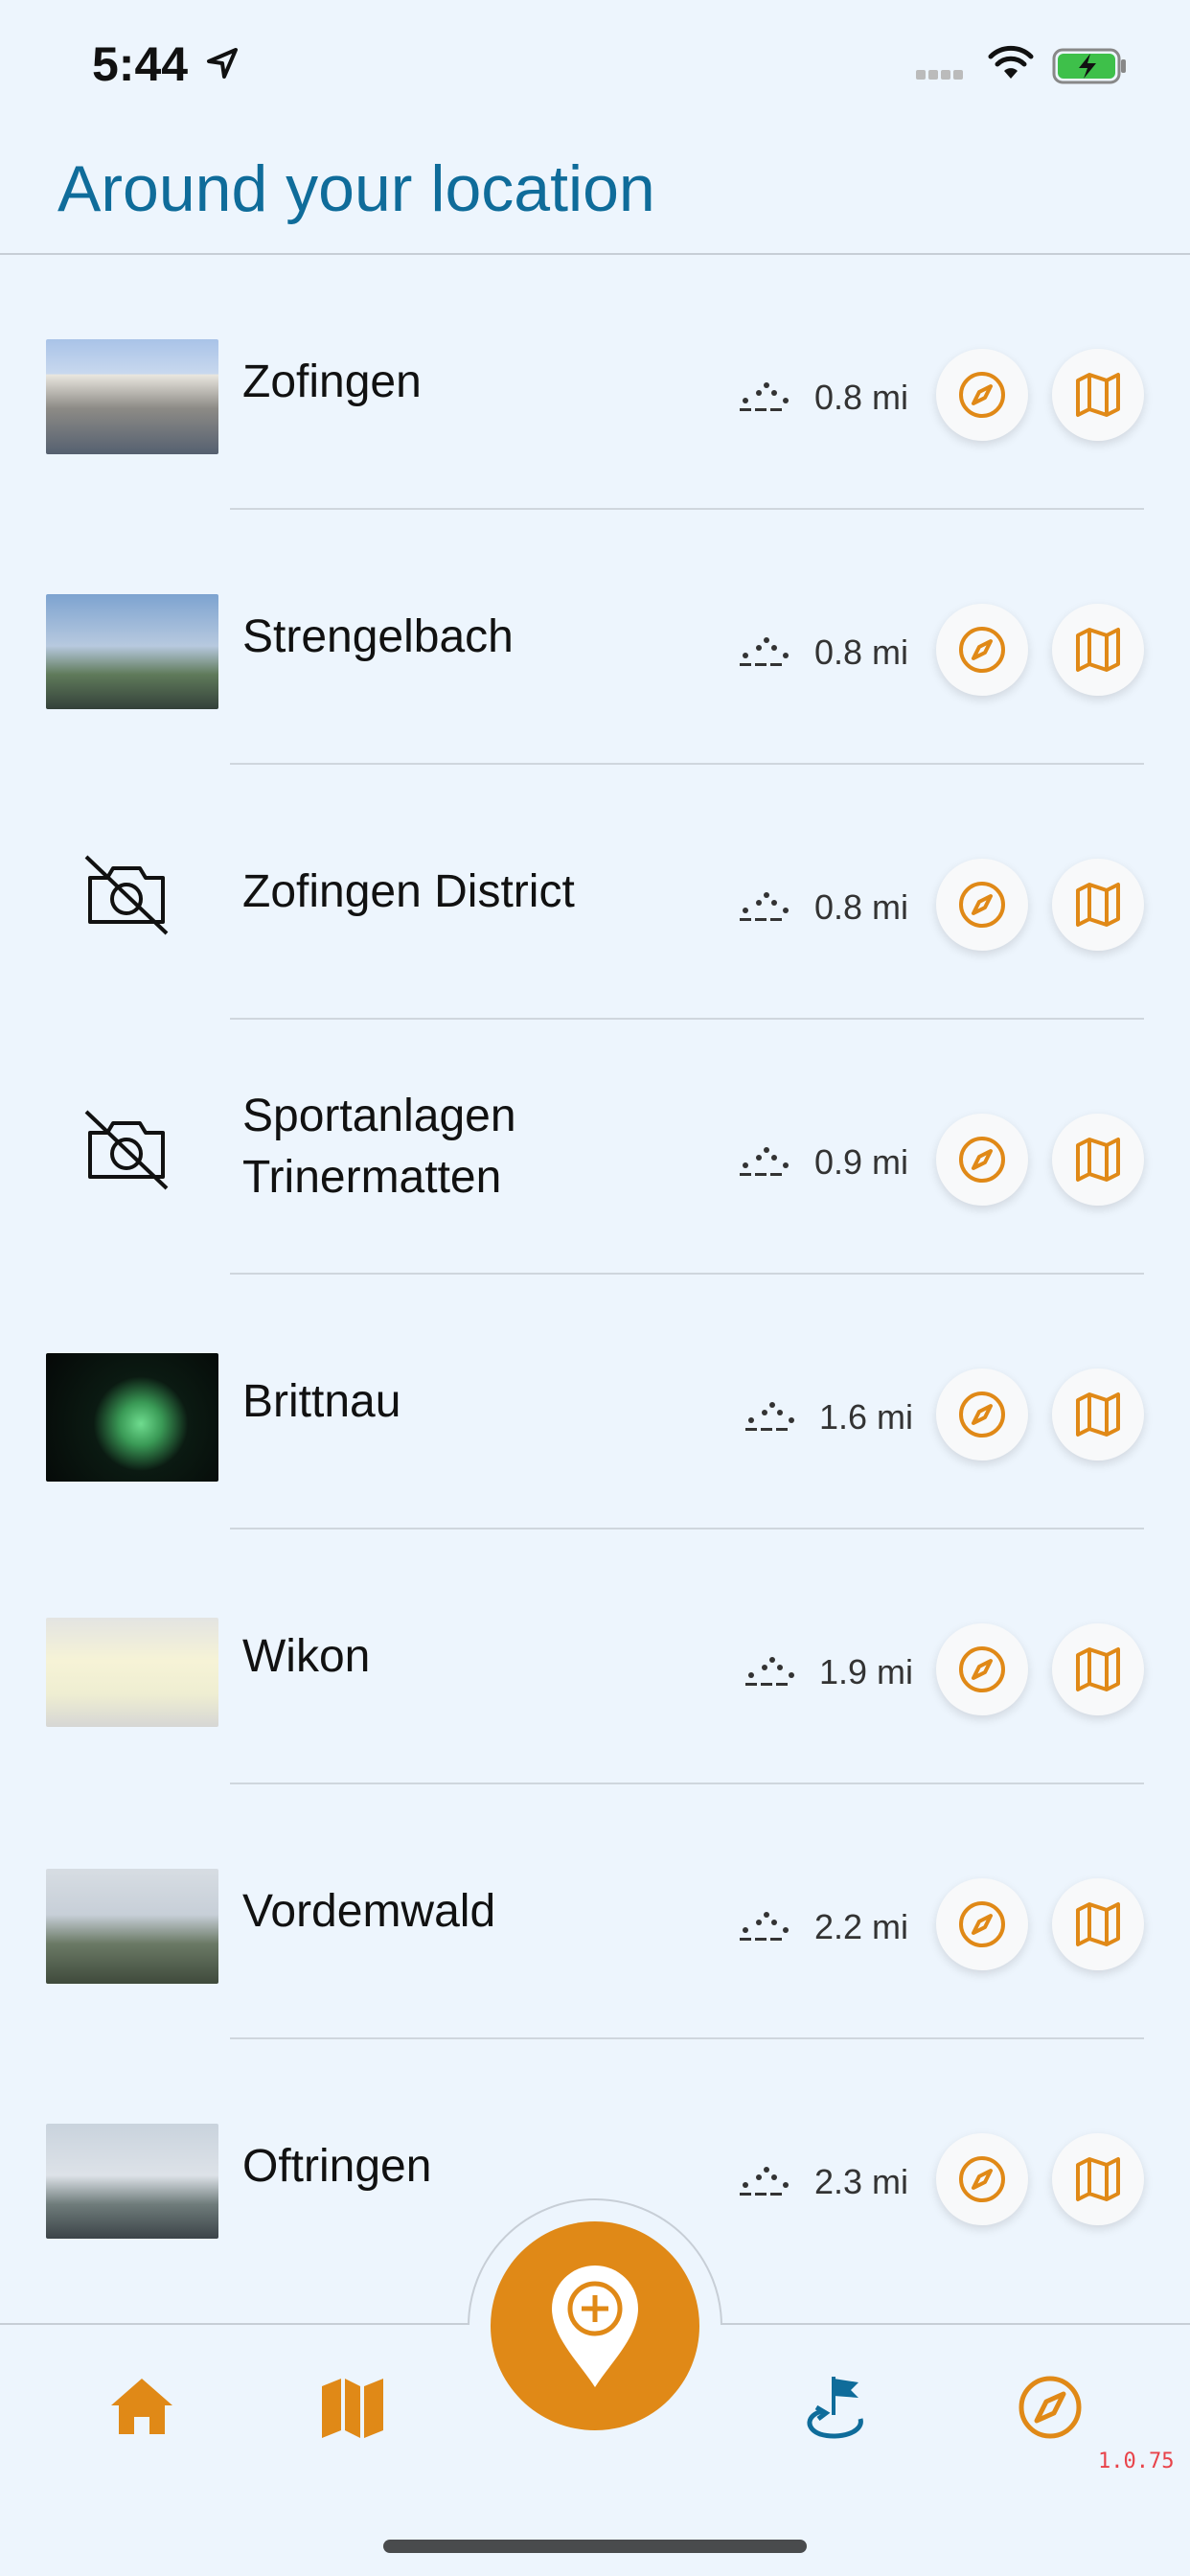 This screenshot has height=2576, width=1190. What do you see at coordinates (372, 1177) in the screenshot?
I see `place-name-line2: Trinermatten` at bounding box center [372, 1177].